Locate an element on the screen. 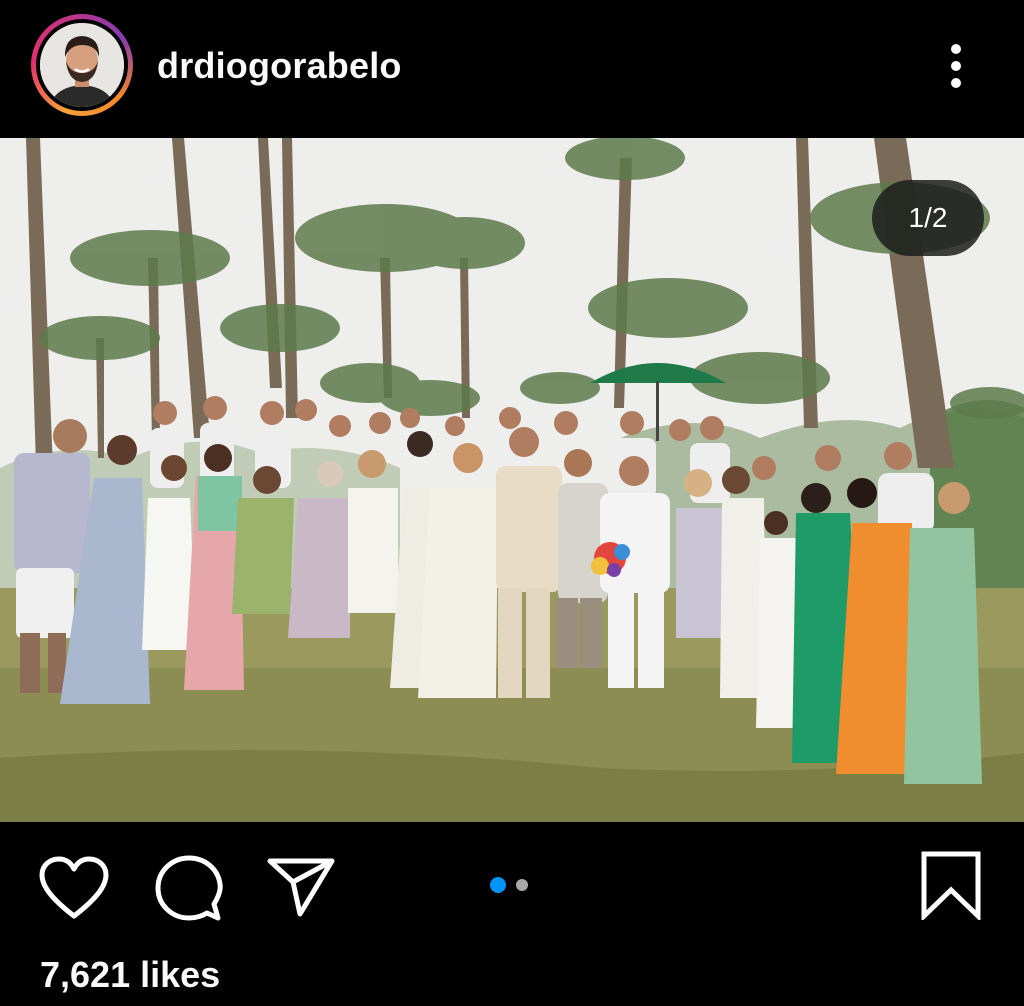 This screenshot has width=1024, height=1006. username: drdiogorabelo is located at coordinates (279, 66).